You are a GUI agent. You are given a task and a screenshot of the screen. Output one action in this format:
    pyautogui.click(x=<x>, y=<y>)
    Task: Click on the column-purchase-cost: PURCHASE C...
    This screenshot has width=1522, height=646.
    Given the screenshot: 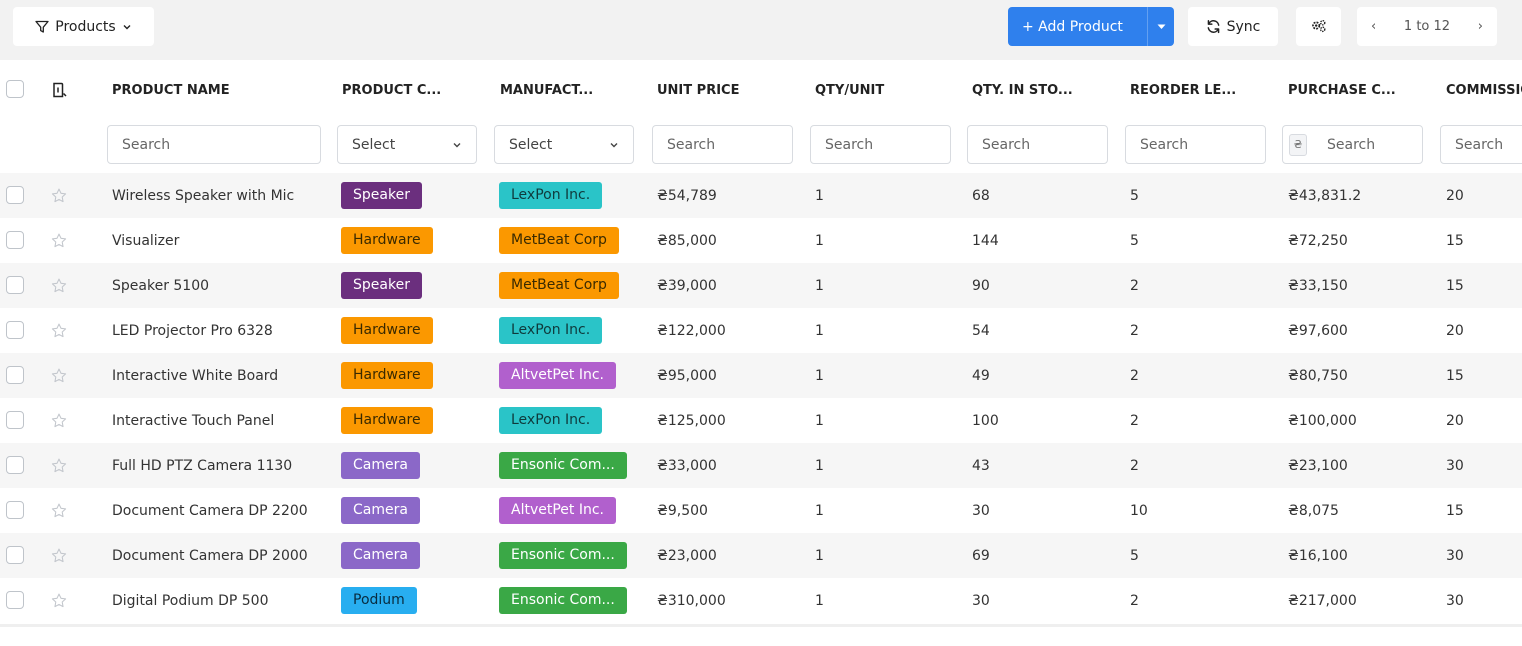 What is the action you would take?
    pyautogui.click(x=1358, y=90)
    